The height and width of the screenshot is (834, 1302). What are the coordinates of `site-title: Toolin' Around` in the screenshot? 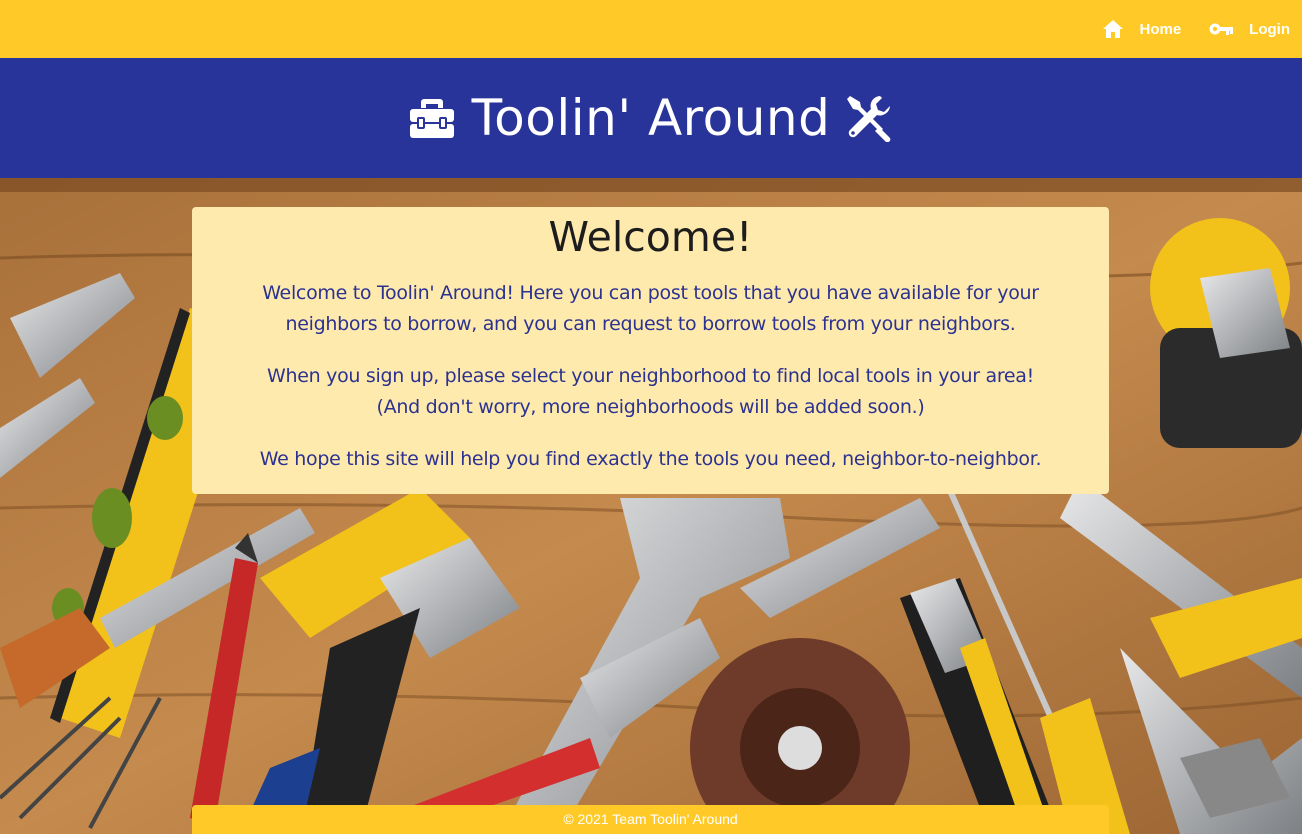 It's located at (651, 118).